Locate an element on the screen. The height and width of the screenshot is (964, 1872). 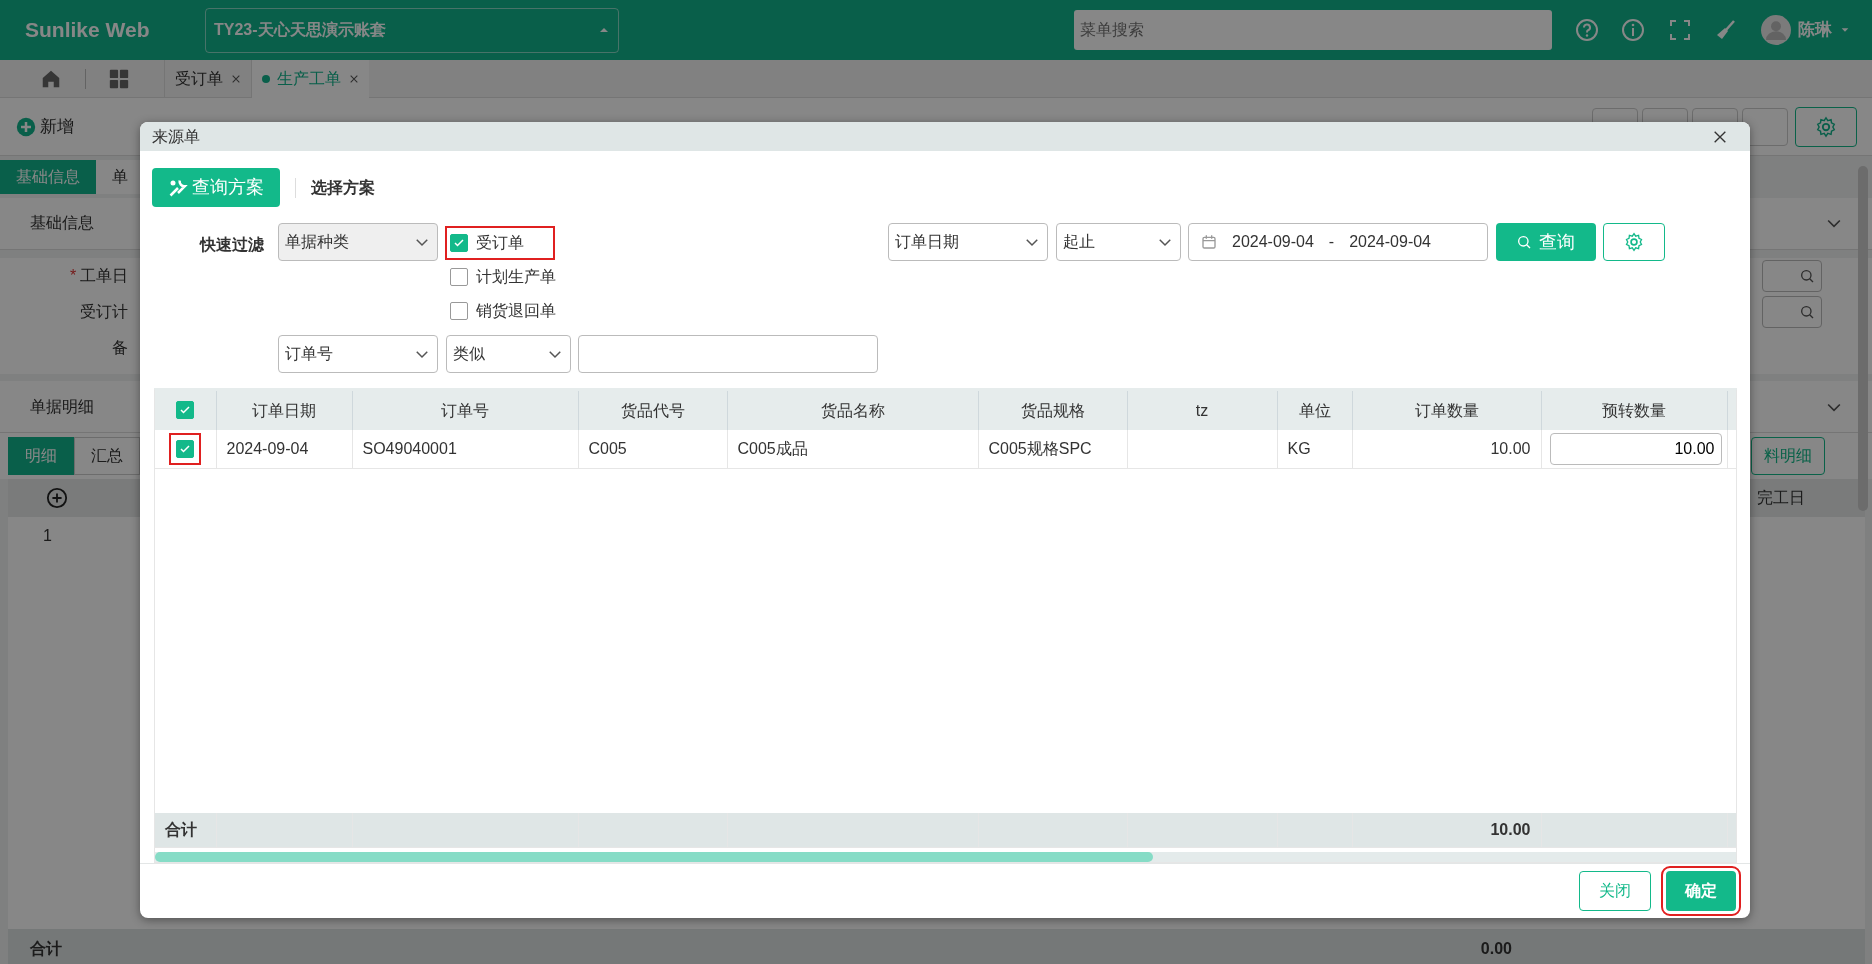
table-cell: C005成品 is located at coordinates (772, 448).